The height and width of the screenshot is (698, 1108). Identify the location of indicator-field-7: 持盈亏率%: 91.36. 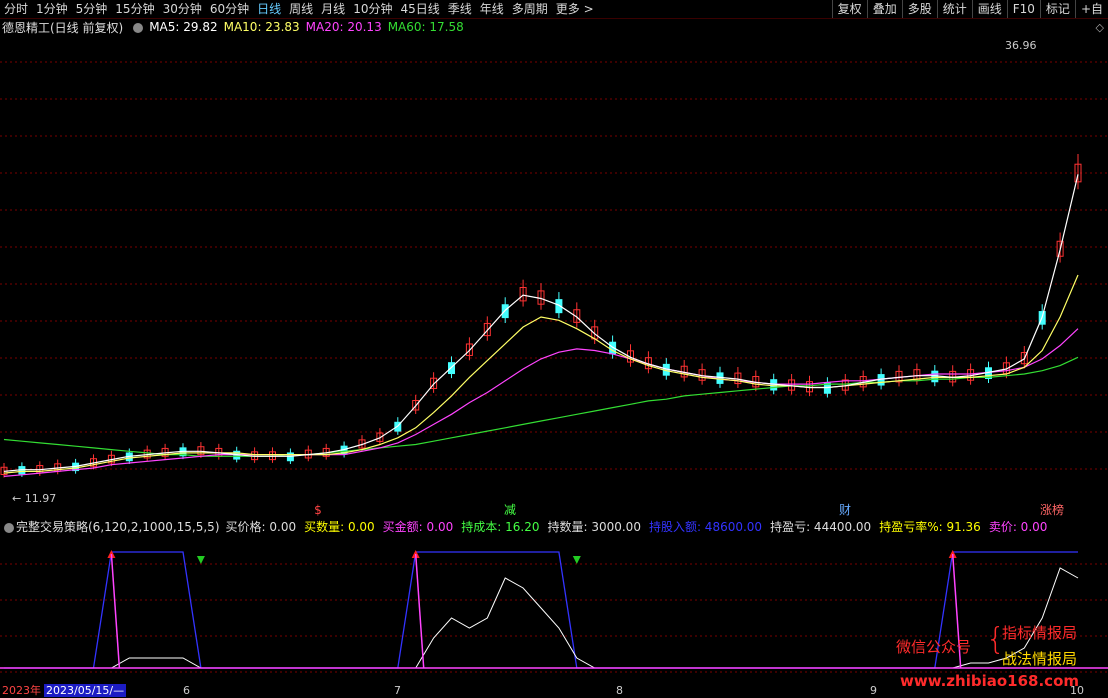
(930, 527).